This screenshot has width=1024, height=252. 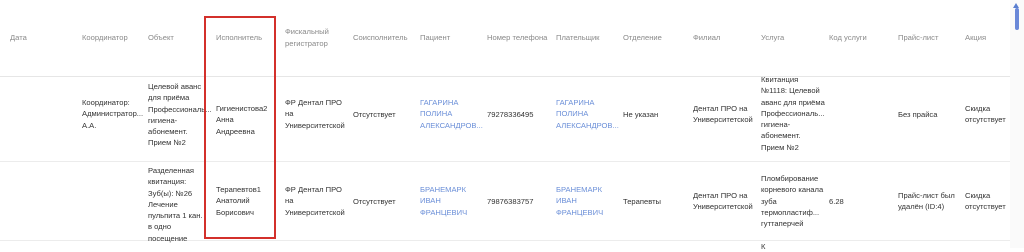 What do you see at coordinates (926, 201) in the screenshot?
I see `cell-price-list: Прайс-лист был удалён (ID:4)` at bounding box center [926, 201].